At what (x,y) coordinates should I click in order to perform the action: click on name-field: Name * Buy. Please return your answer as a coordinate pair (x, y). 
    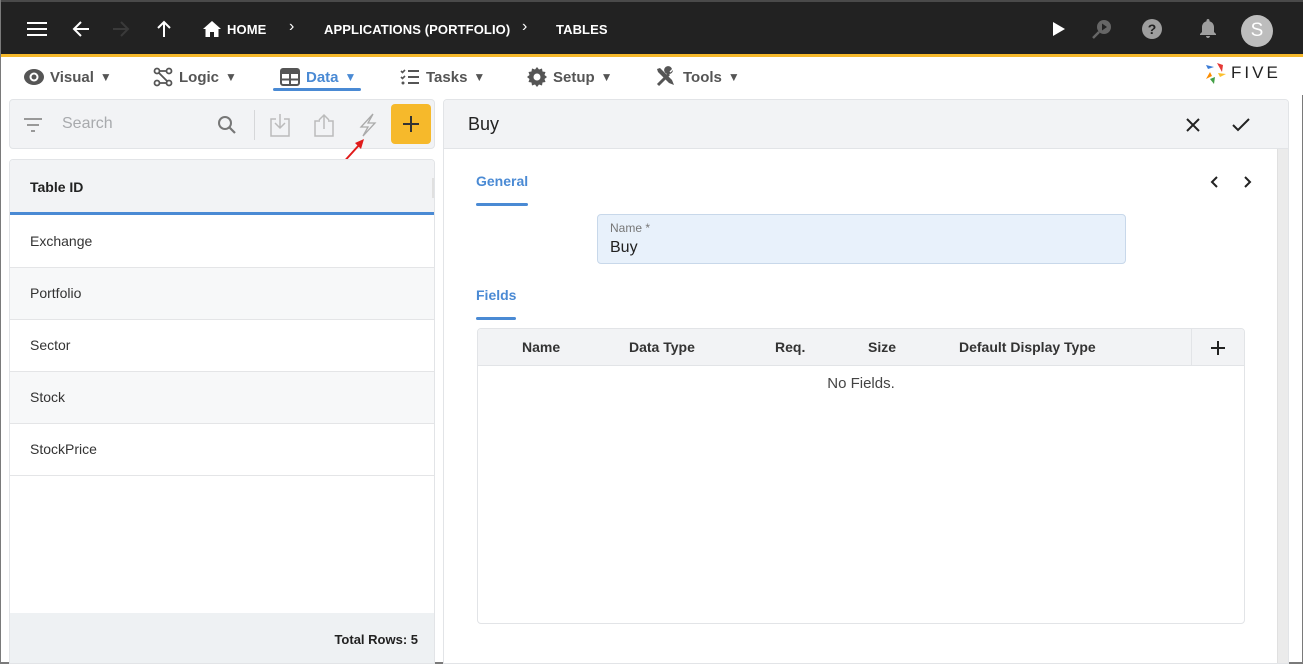
    Looking at the image, I should click on (861, 239).